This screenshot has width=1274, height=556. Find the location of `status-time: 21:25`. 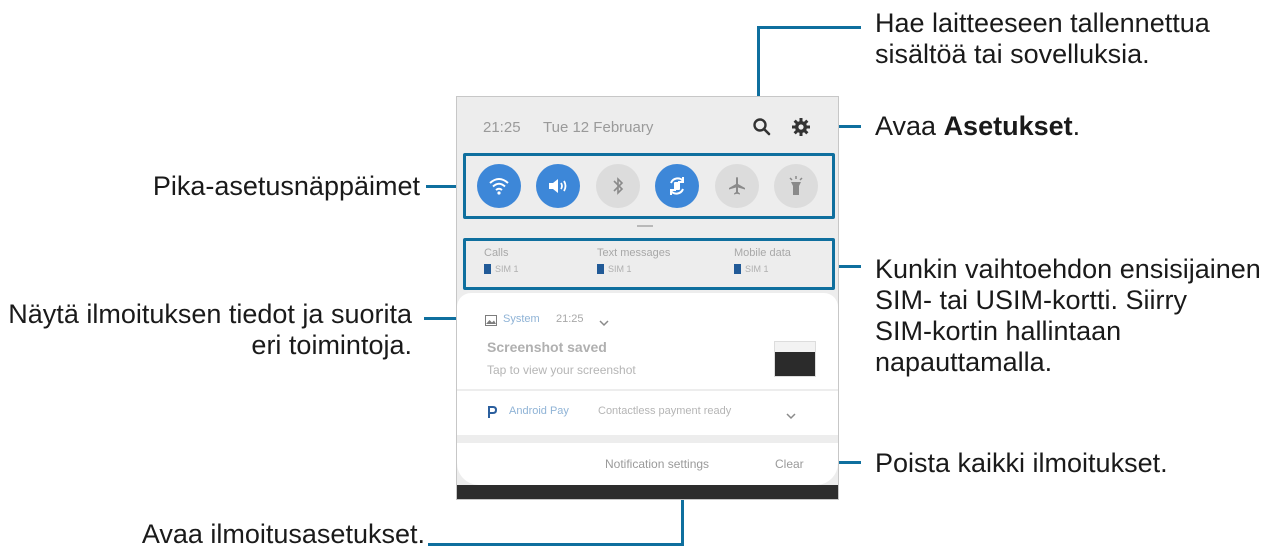

status-time: 21:25 is located at coordinates (502, 127).